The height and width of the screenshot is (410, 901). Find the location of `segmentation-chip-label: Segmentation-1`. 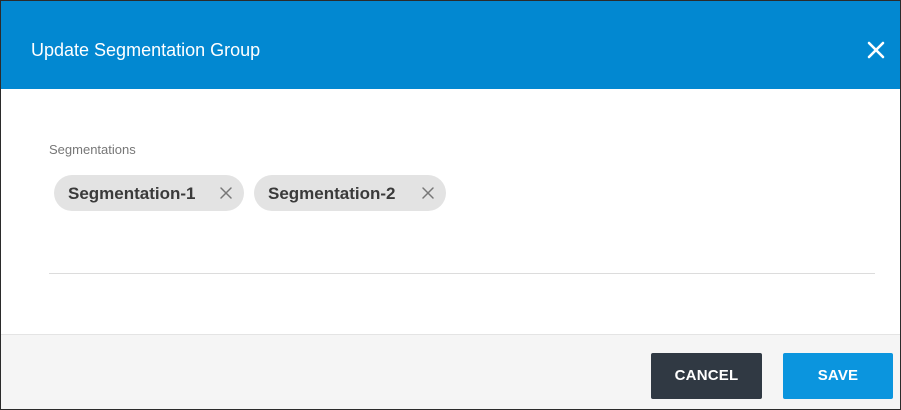

segmentation-chip-label: Segmentation-1 is located at coordinates (132, 193).